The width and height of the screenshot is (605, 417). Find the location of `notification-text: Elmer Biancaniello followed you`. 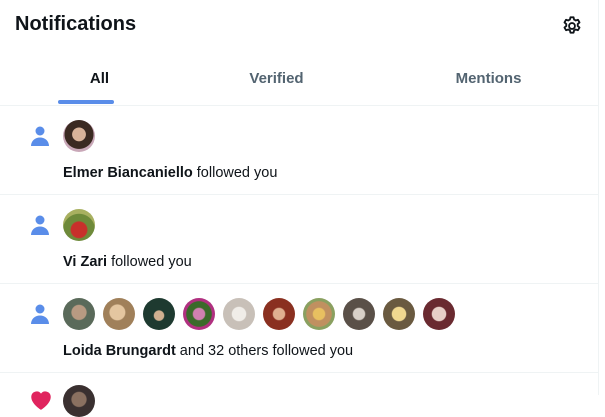

notification-text: Elmer Biancaniello followed you is located at coordinates (170, 173).